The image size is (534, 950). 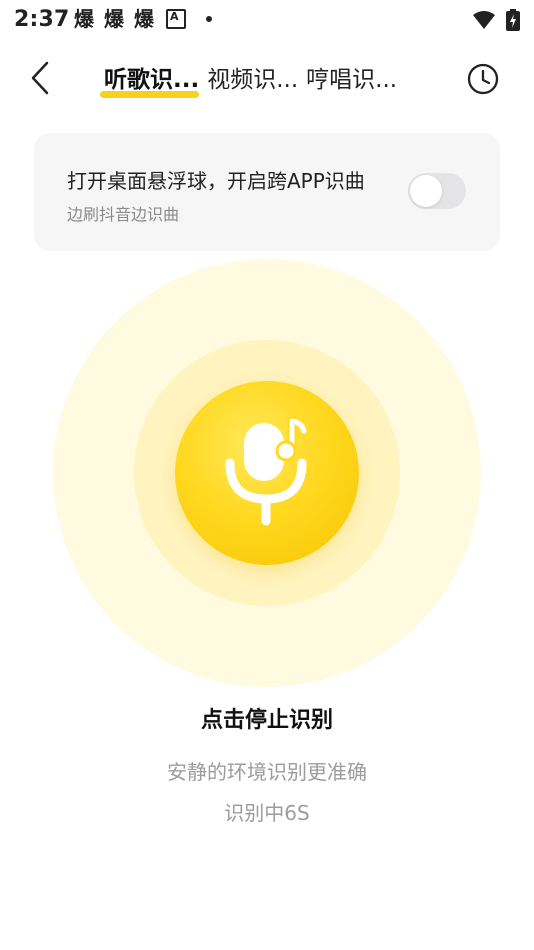 I want to click on floating-ball-subtitle: 边刷抖音边识曲, so click(x=123, y=214).